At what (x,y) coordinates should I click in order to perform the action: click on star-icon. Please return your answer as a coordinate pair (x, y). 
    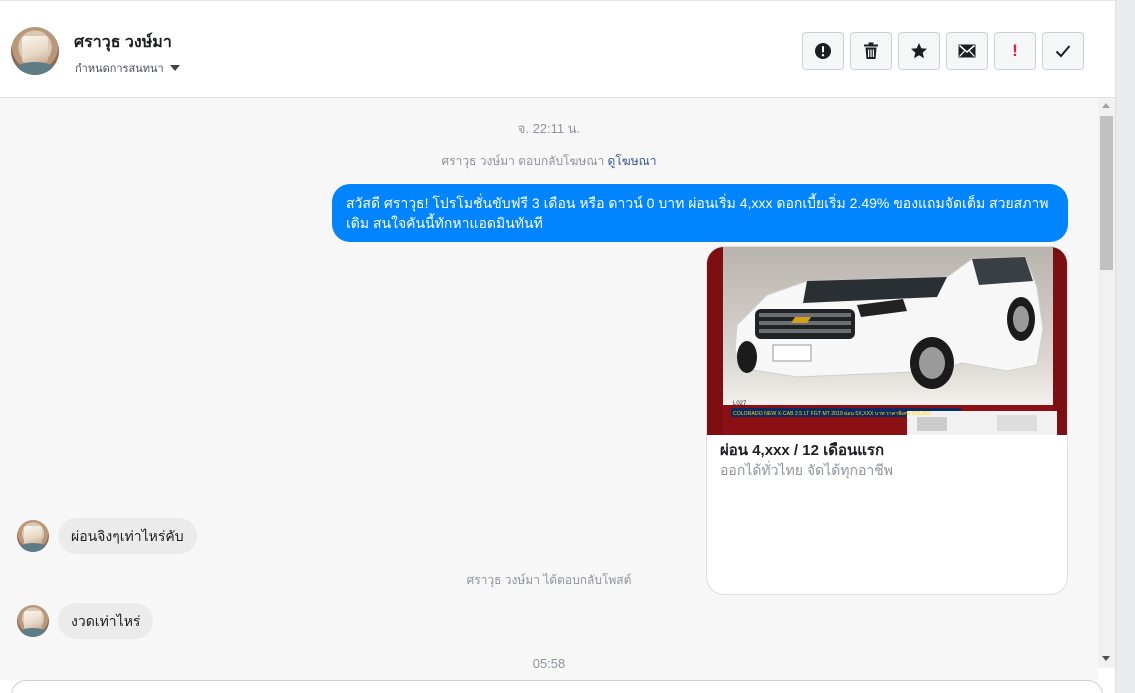
    Looking at the image, I should click on (919, 51).